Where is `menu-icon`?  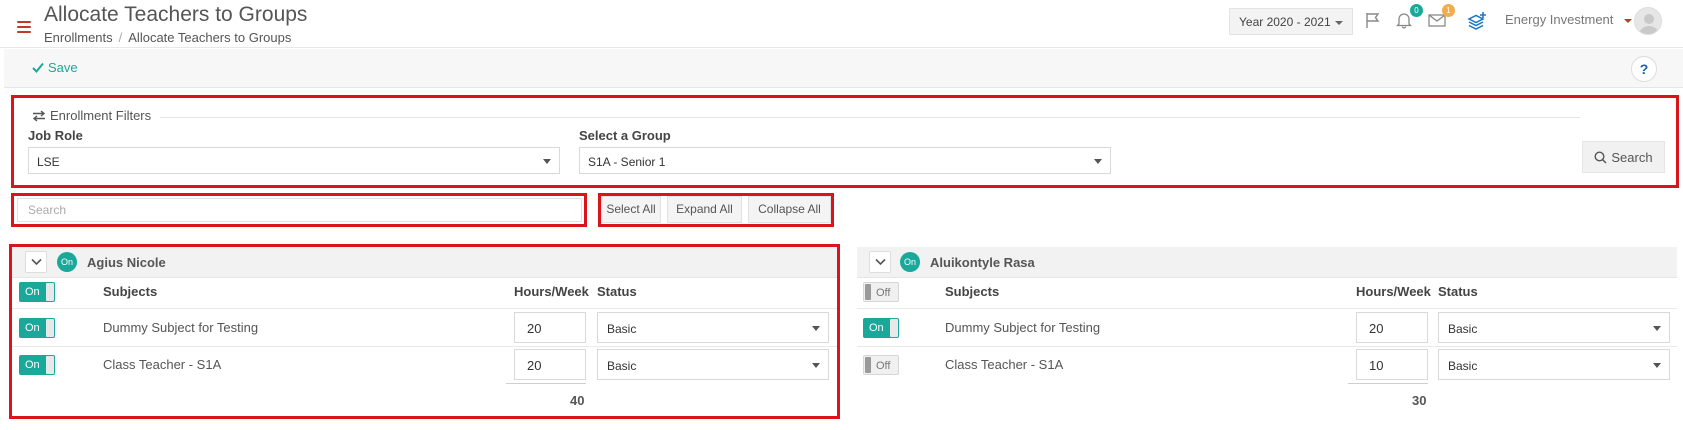
menu-icon is located at coordinates (24, 27).